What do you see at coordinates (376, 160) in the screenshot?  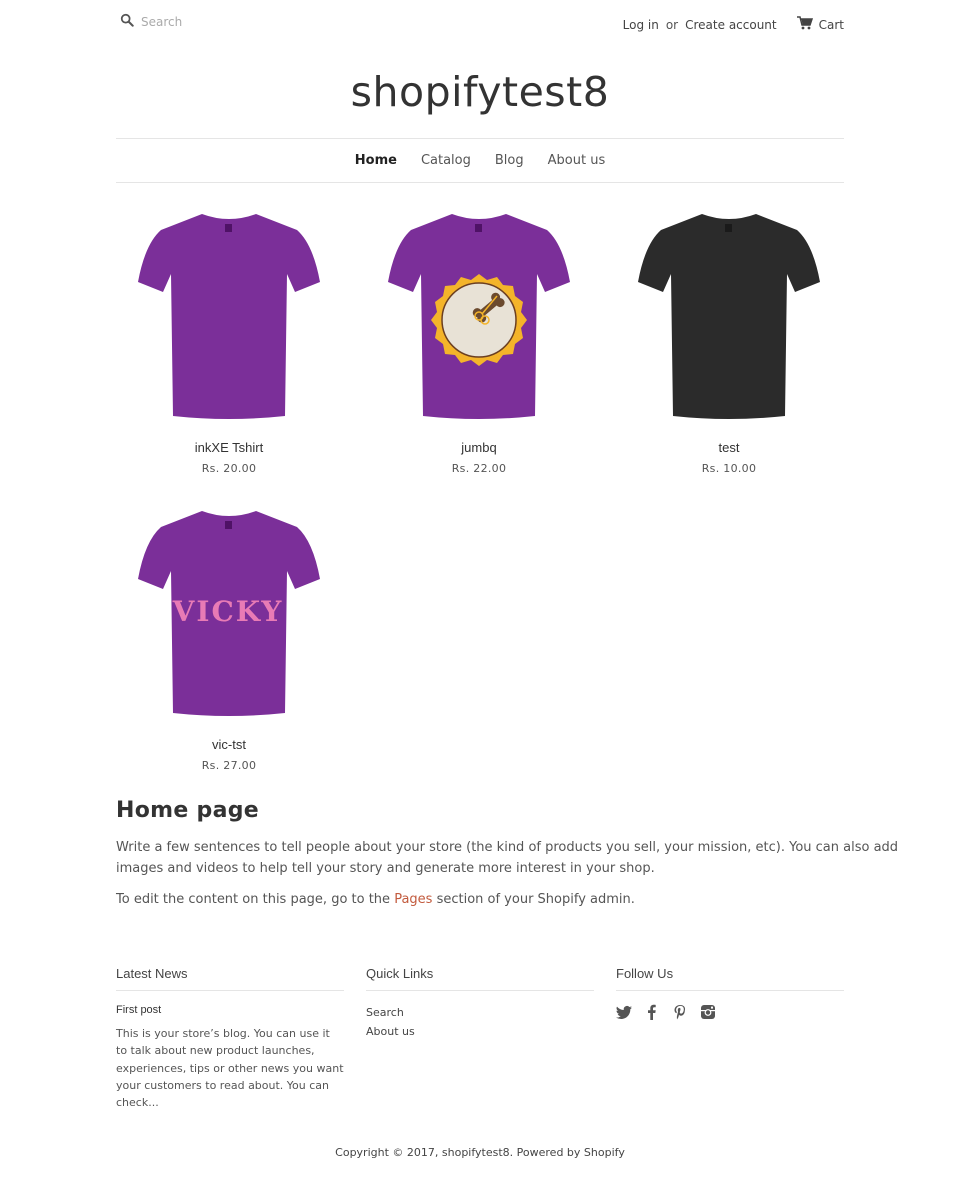 I see `nav-item-home: Home` at bounding box center [376, 160].